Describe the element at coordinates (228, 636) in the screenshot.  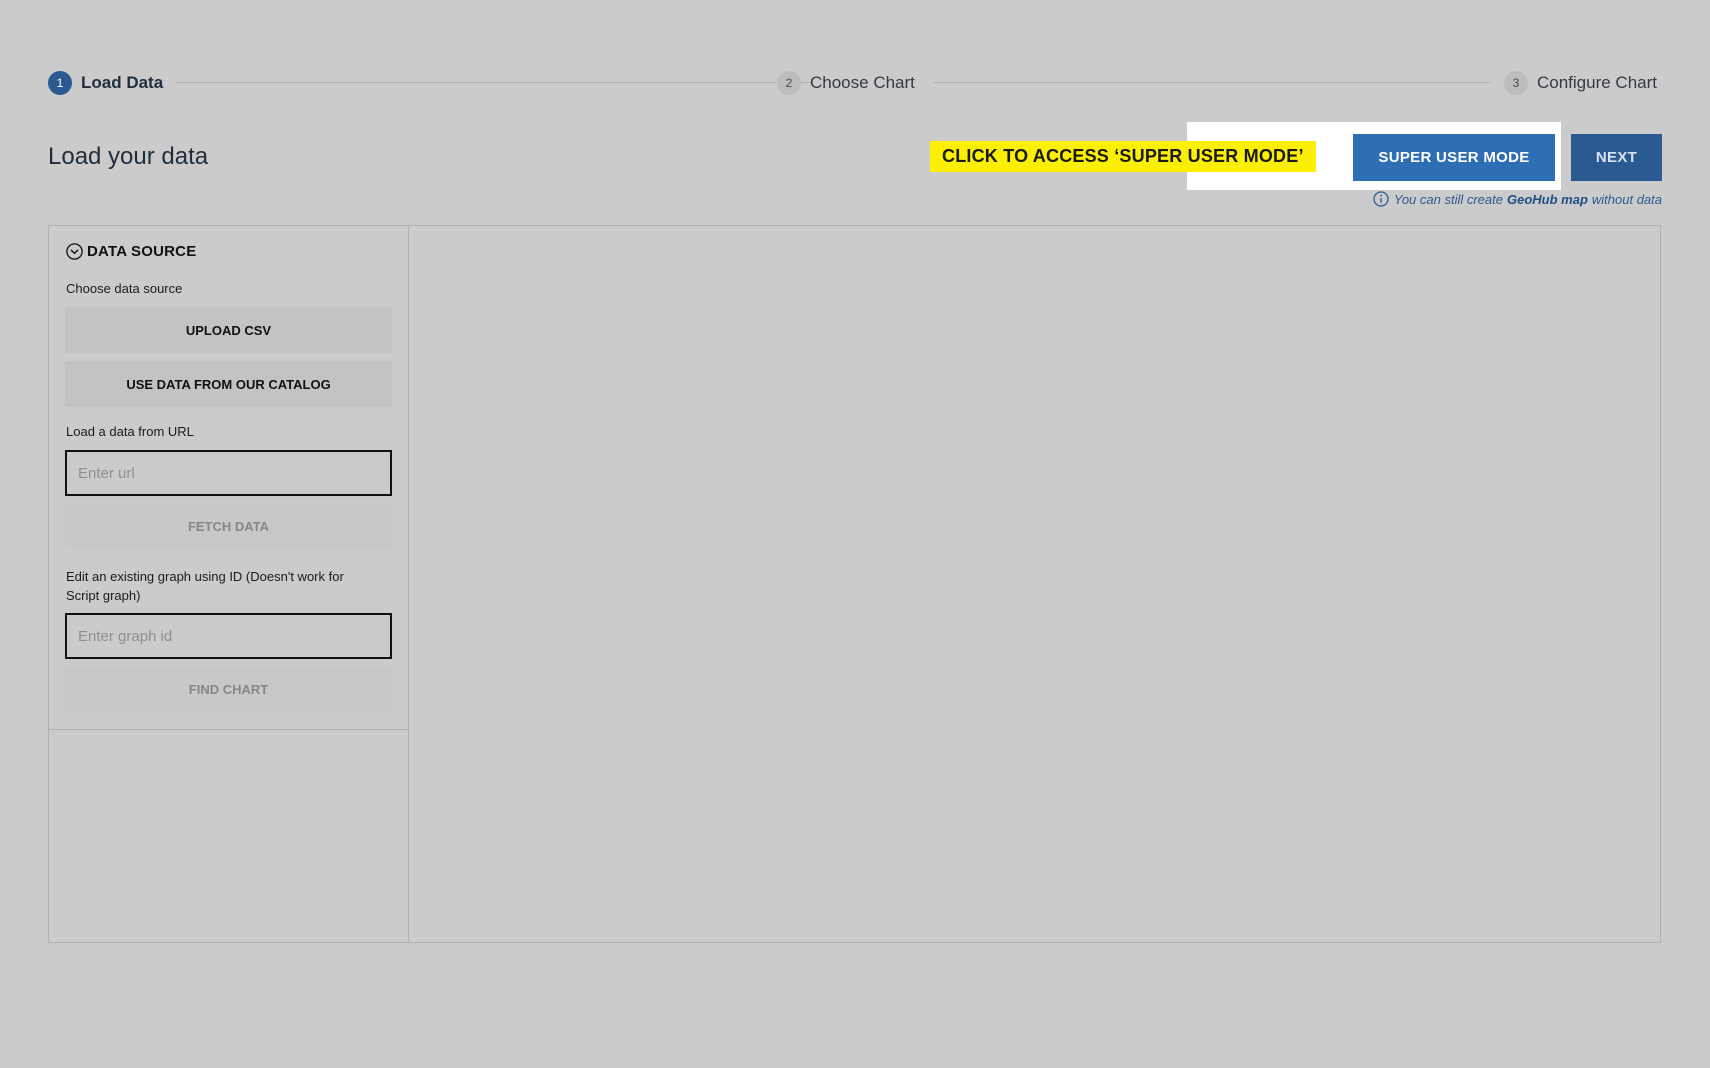
I see `graph-id-input` at that location.